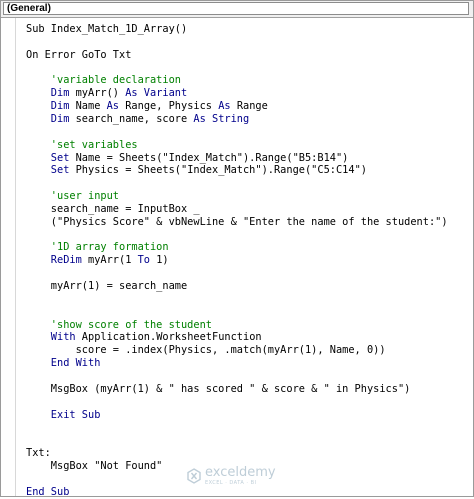 This screenshot has width=474, height=499. Describe the element at coordinates (169, 106) in the screenshot. I see `code-text: Range, Physics` at that location.